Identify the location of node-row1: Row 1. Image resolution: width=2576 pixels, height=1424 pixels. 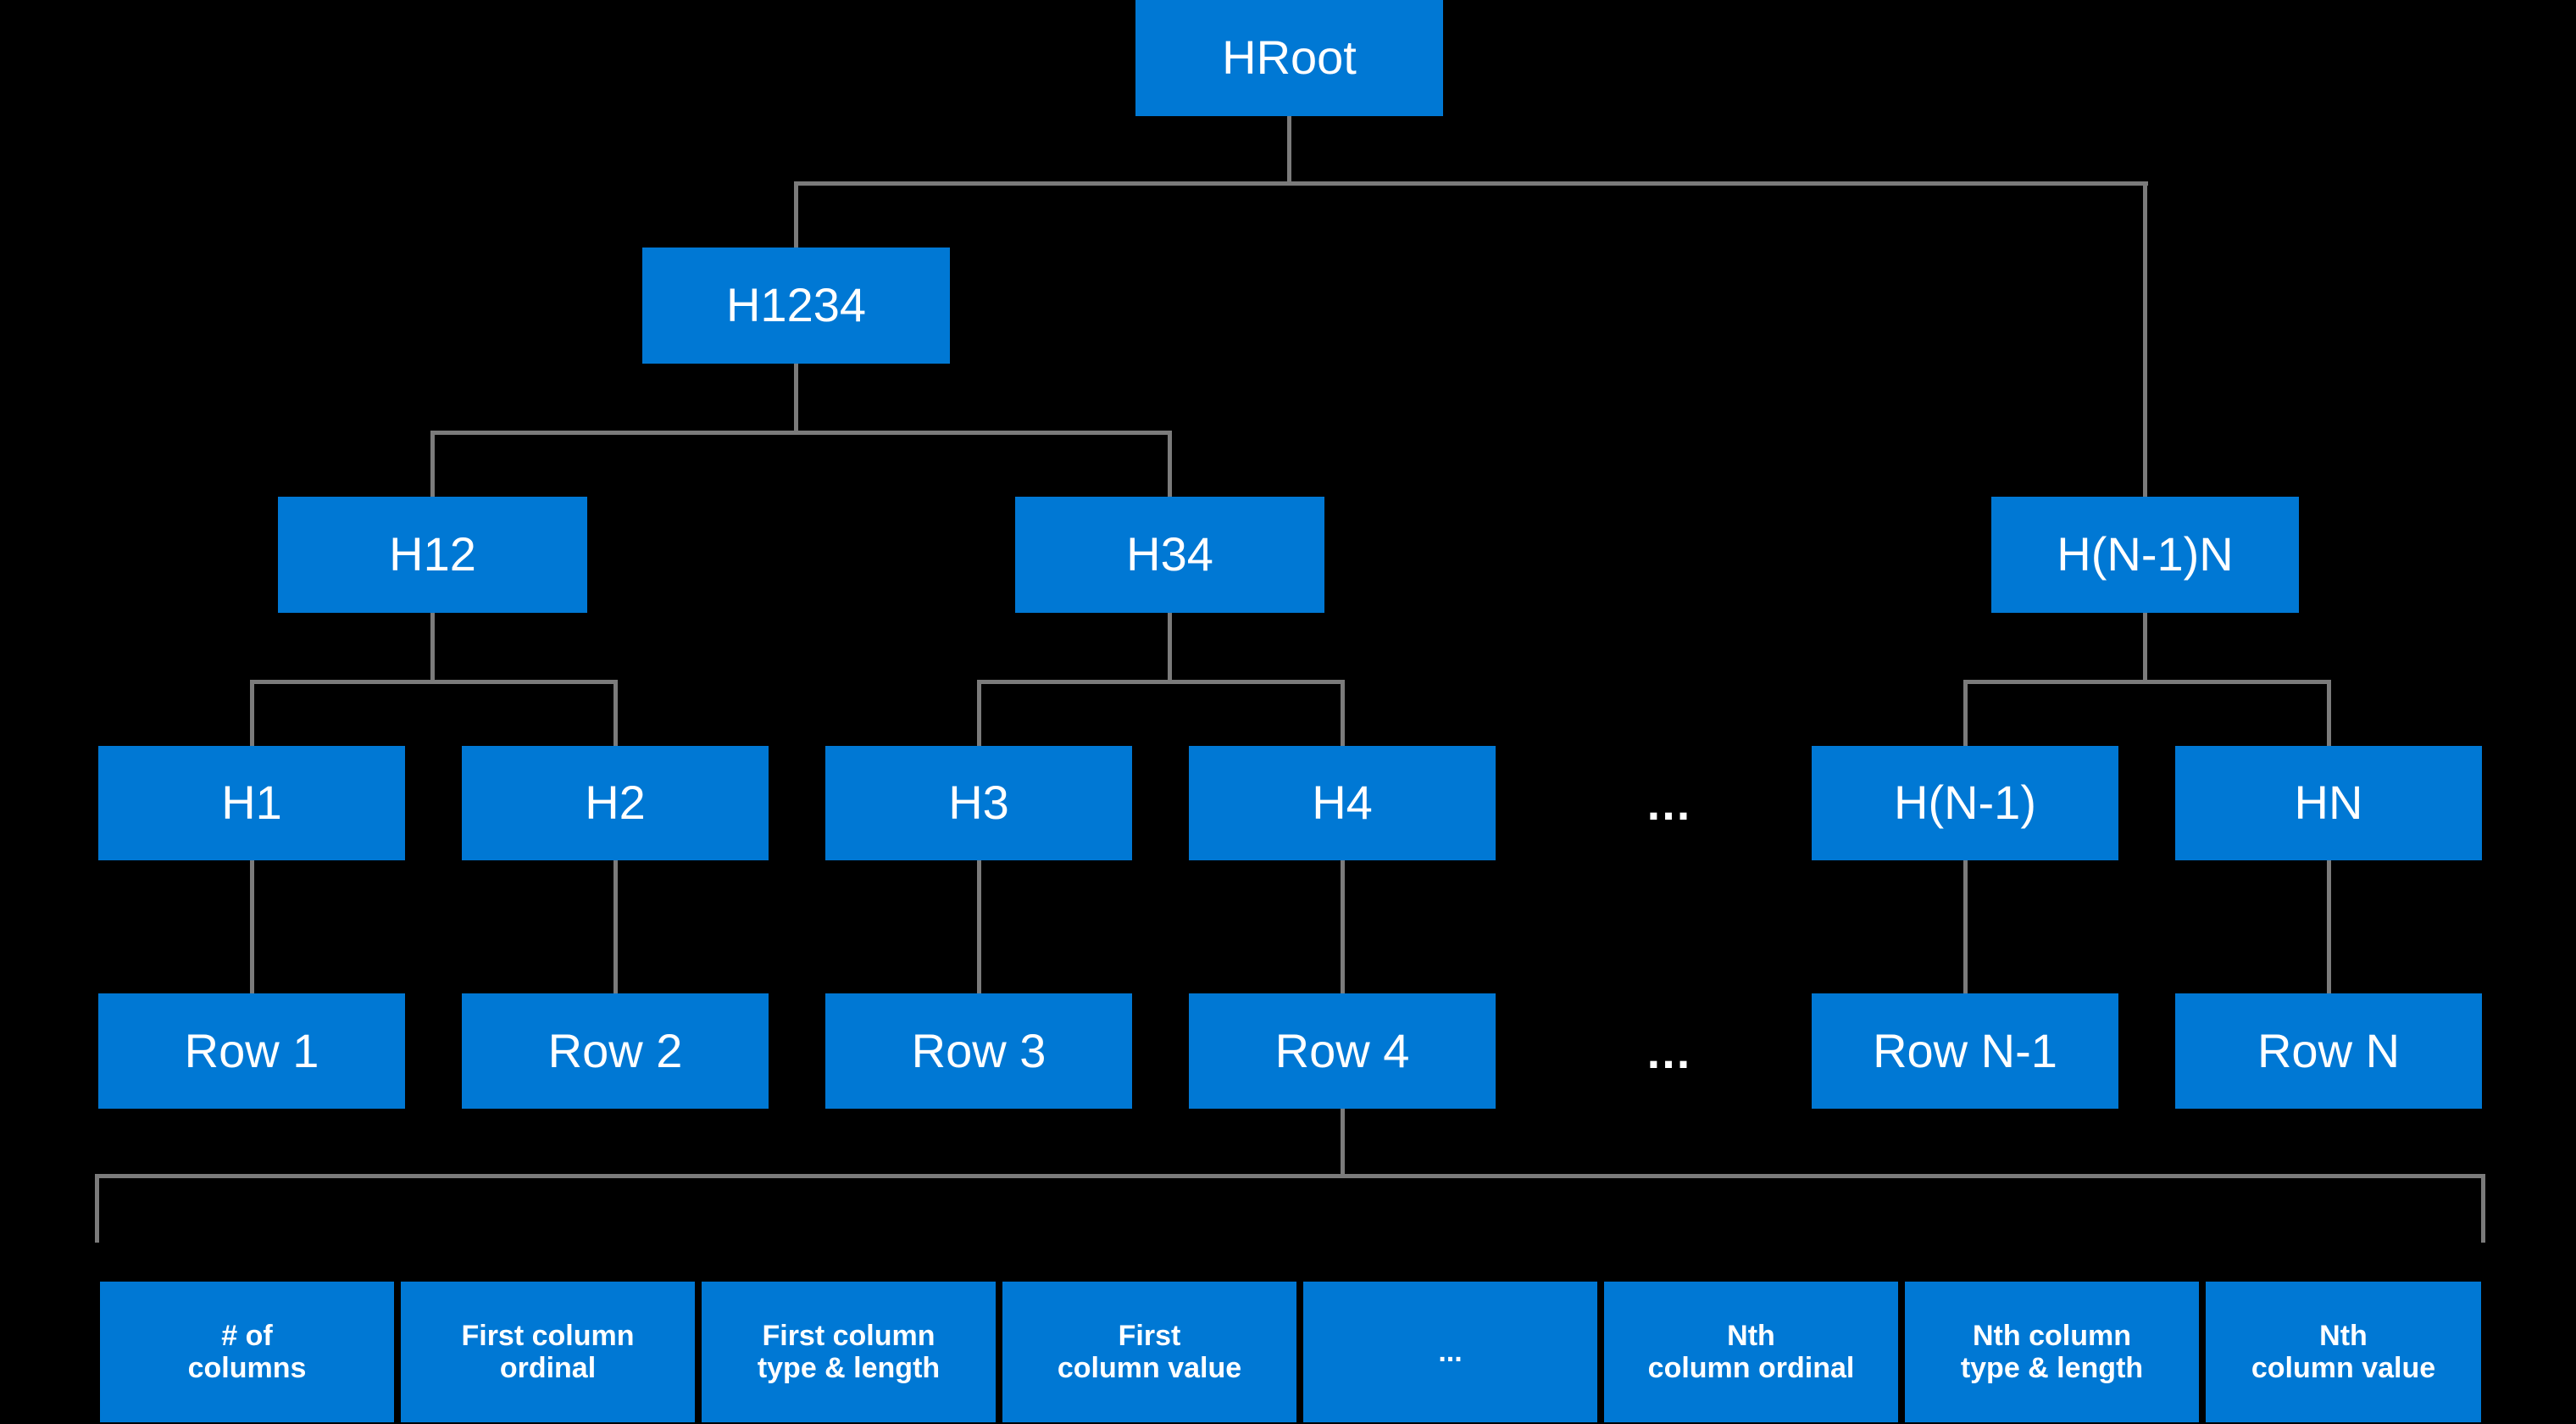
(251, 1051).